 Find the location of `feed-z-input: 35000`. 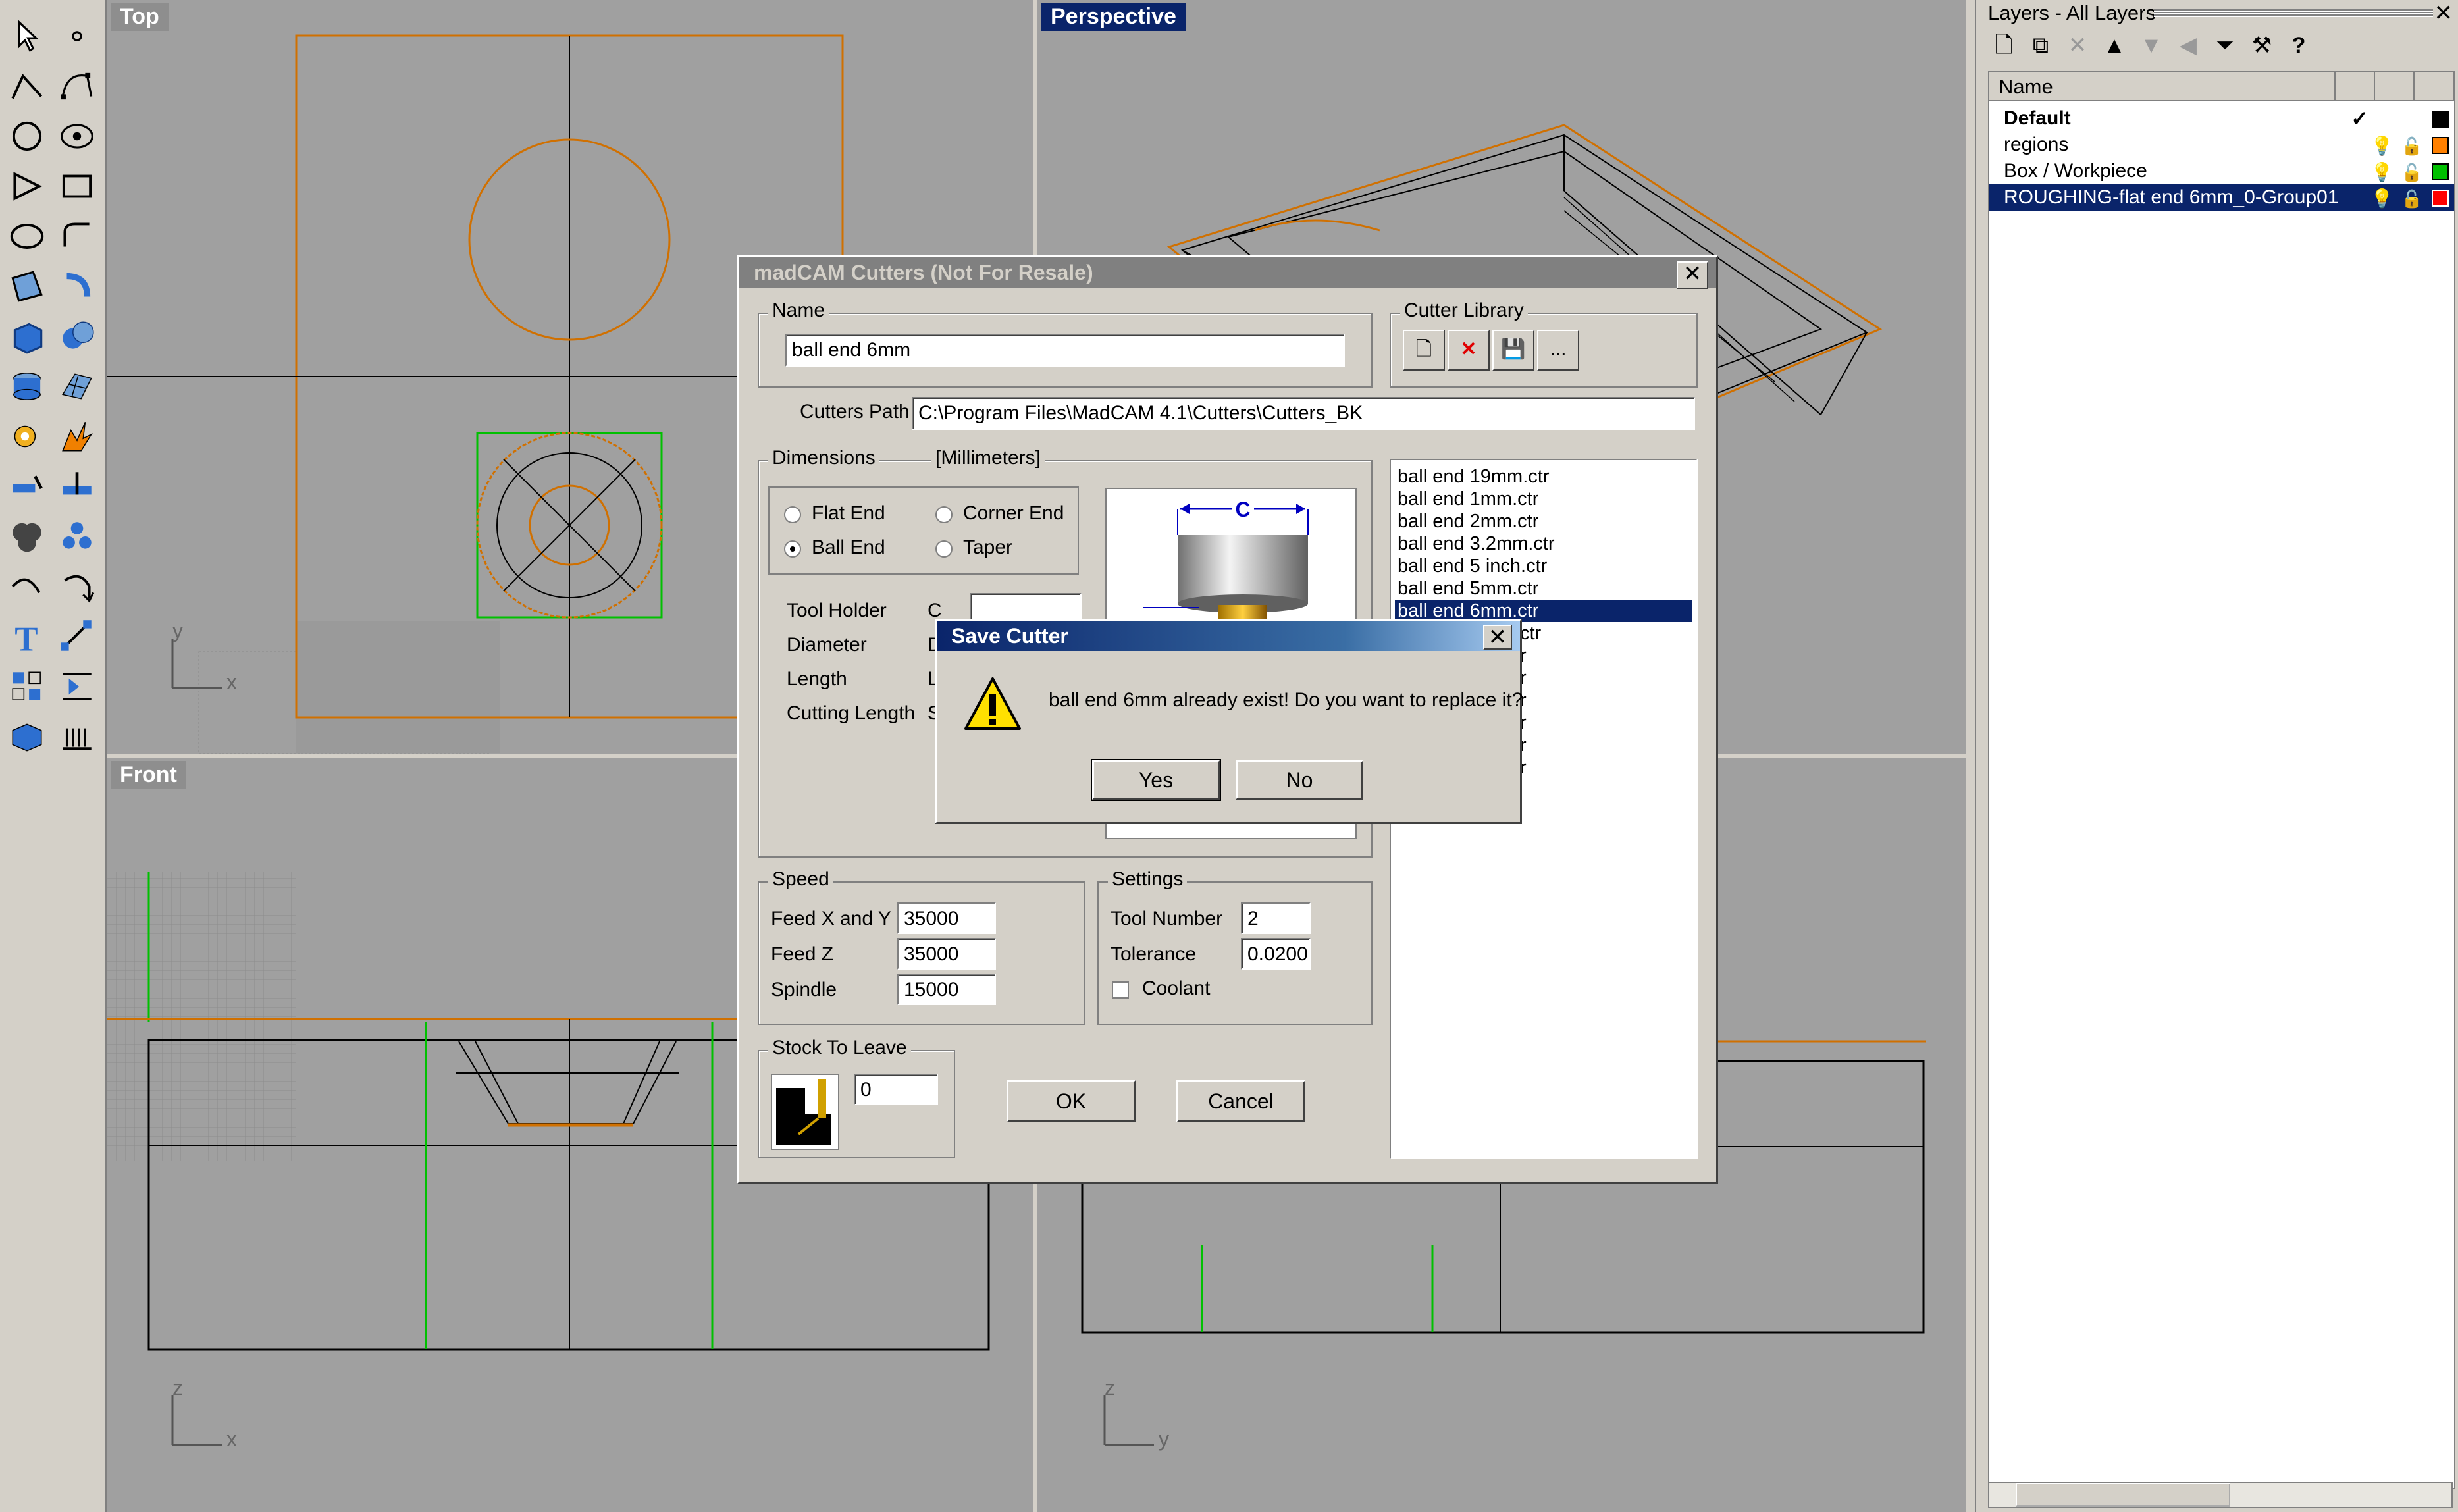

feed-z-input: 35000 is located at coordinates (947, 954).